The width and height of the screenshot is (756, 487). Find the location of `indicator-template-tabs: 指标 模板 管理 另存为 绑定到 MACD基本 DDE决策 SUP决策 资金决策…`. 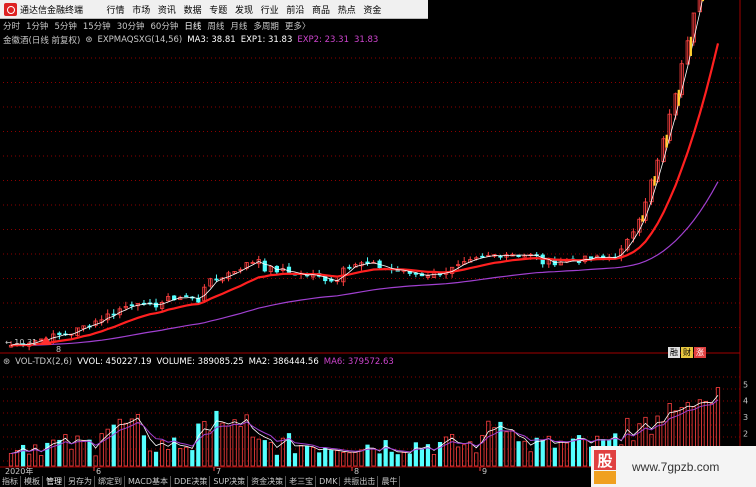

indicator-template-tabs: 指标 模板 管理 另存为 绑定到 MACD基本 DDE决策 SUP决策 资金决策… is located at coordinates (220, 481).